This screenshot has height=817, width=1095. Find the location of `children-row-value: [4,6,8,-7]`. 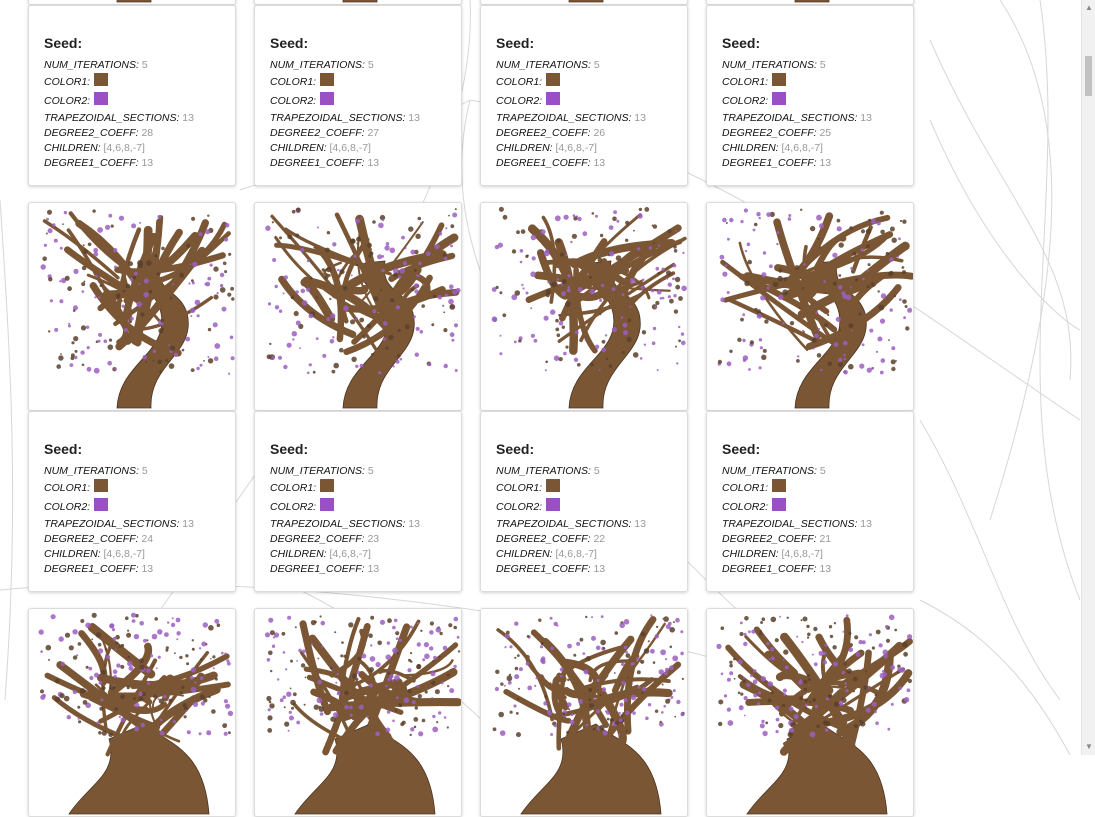

children-row-value: [4,6,8,-7] is located at coordinates (802, 554).